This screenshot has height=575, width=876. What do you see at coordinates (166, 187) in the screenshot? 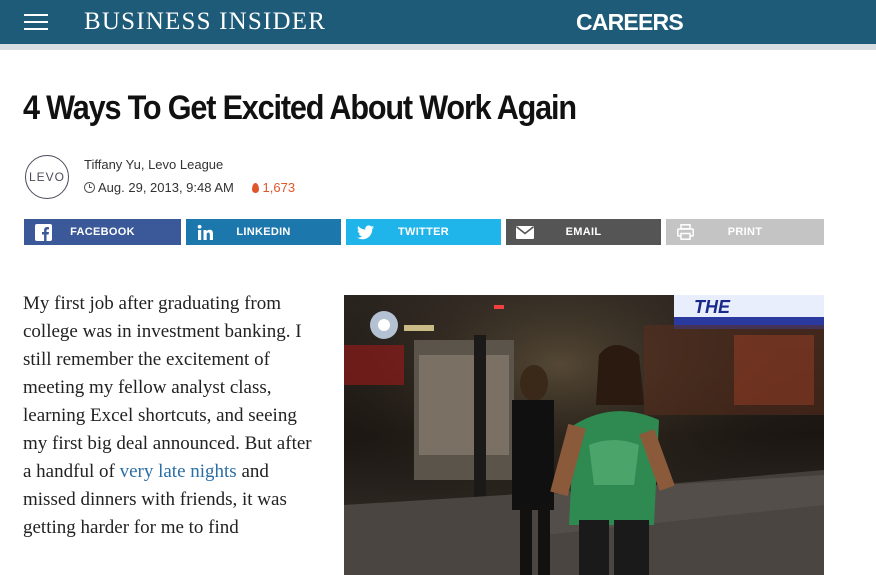
I see `publish-date: Aug. 29, 2013, 9:48 AM` at bounding box center [166, 187].